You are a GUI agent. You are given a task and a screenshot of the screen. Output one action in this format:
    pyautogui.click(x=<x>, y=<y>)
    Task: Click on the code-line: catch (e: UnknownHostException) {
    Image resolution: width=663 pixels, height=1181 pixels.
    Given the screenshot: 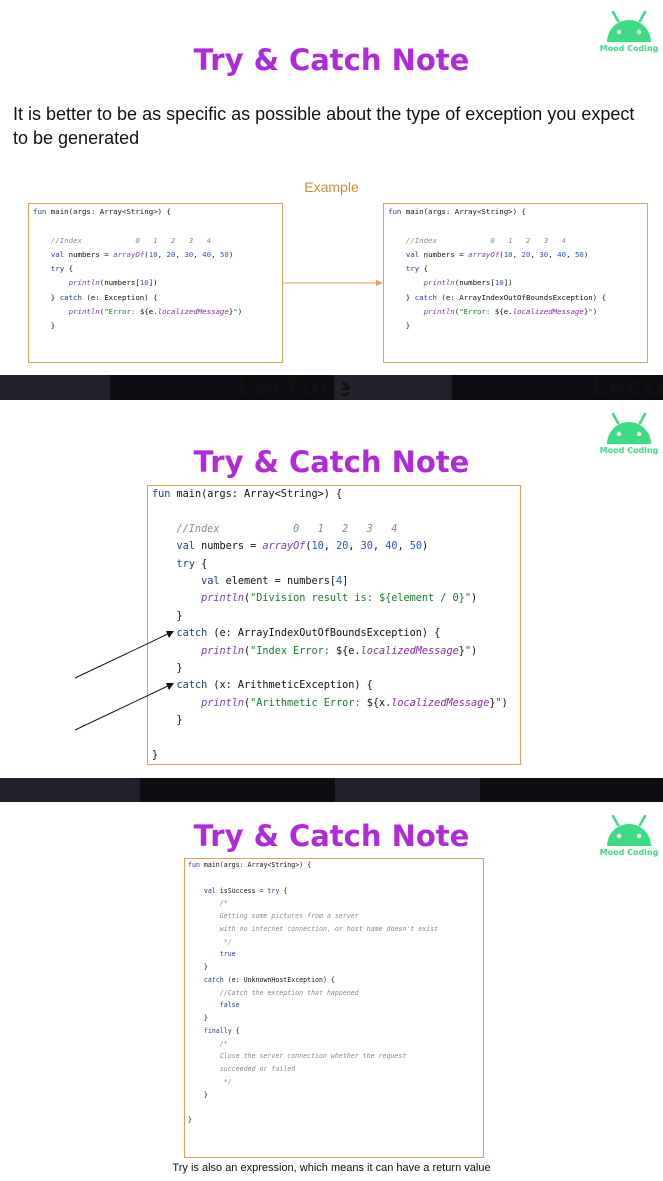 What is the action you would take?
    pyautogui.click(x=269, y=979)
    